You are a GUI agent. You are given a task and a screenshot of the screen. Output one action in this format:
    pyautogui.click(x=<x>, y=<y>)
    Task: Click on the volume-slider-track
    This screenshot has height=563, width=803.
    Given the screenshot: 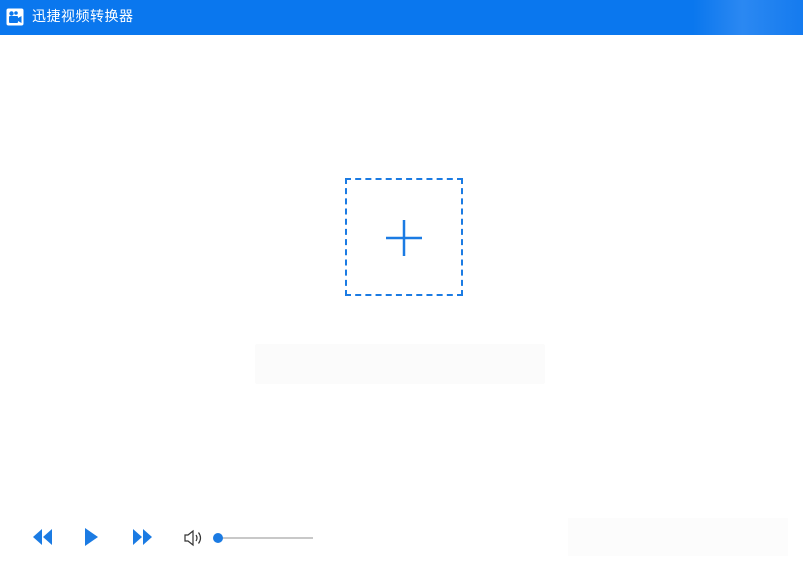 What is the action you would take?
    pyautogui.click(x=265, y=538)
    